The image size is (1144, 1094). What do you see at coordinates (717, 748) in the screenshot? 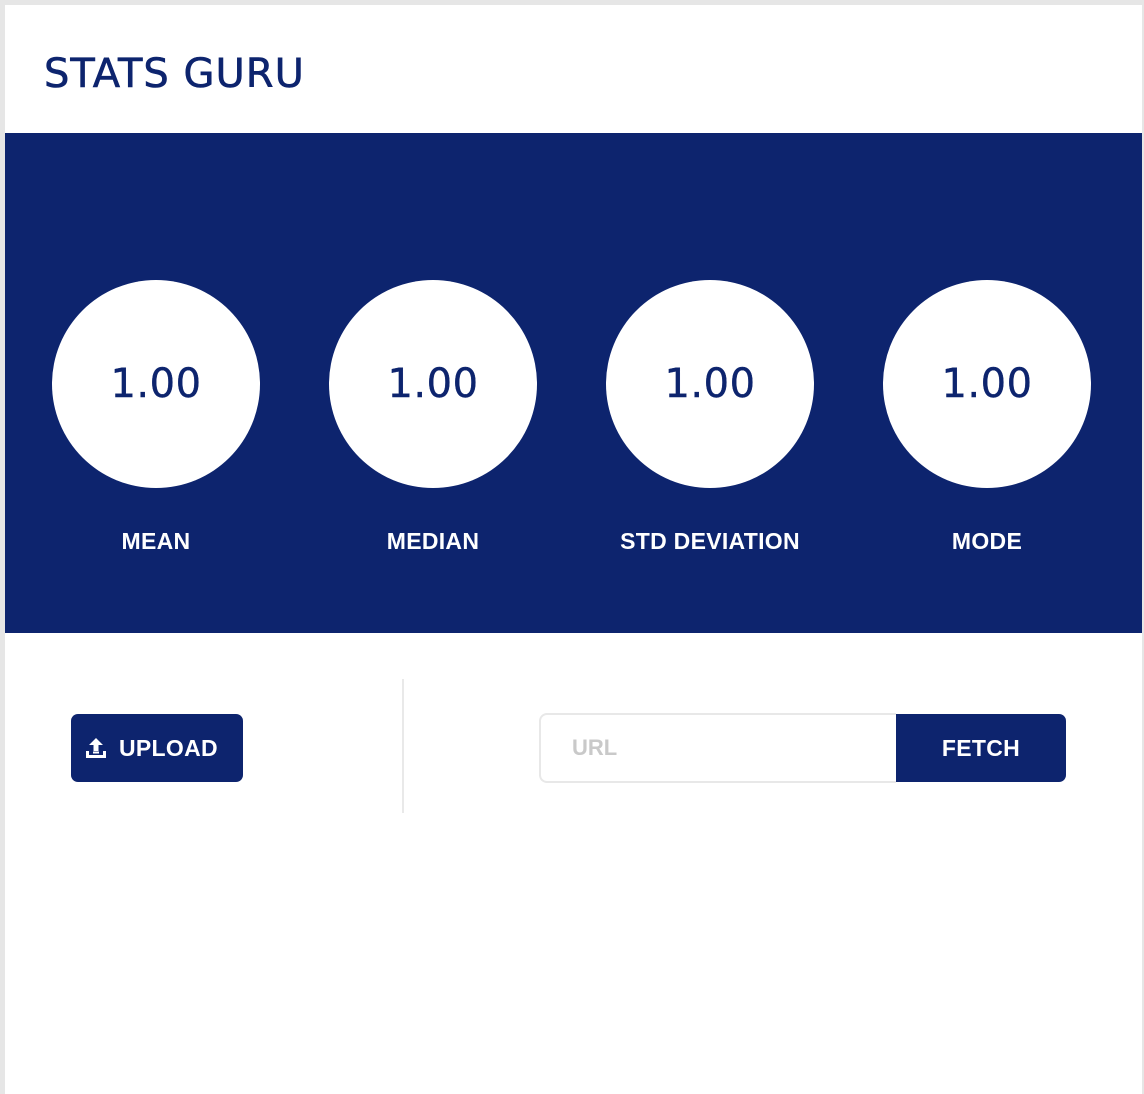
I see `url-input` at bounding box center [717, 748].